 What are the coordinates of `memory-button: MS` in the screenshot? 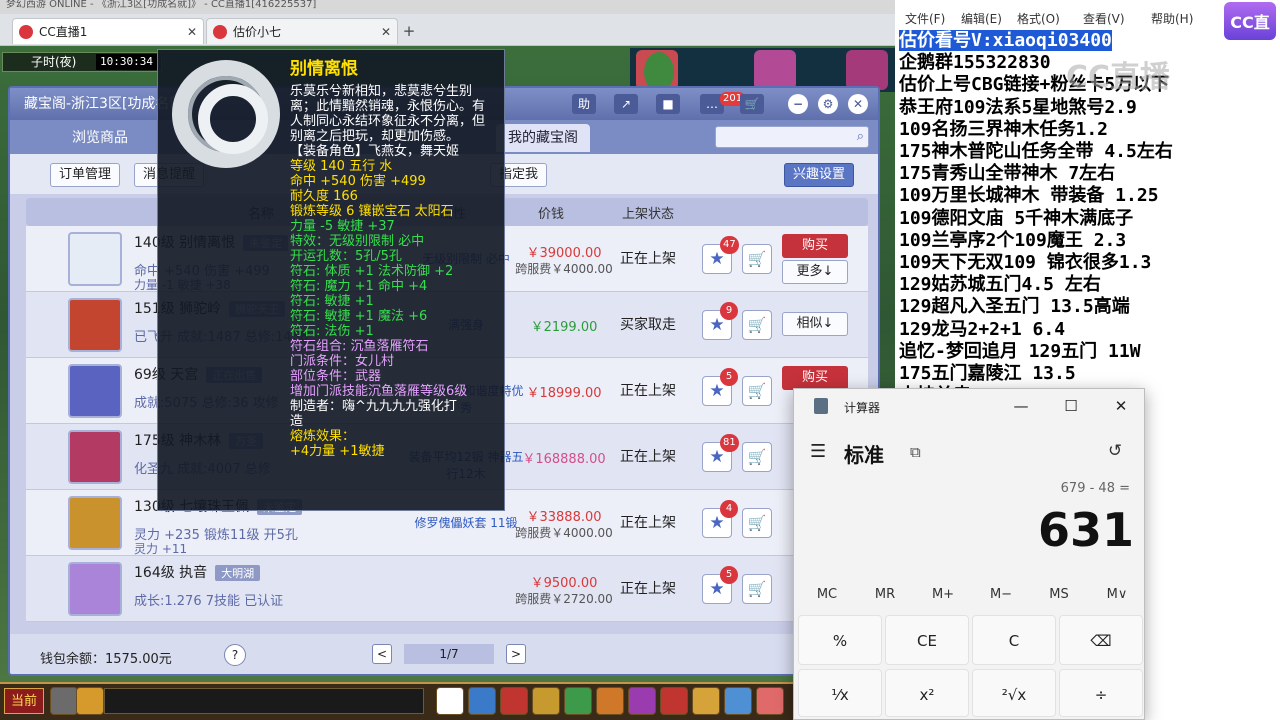 It's located at (1059, 594).